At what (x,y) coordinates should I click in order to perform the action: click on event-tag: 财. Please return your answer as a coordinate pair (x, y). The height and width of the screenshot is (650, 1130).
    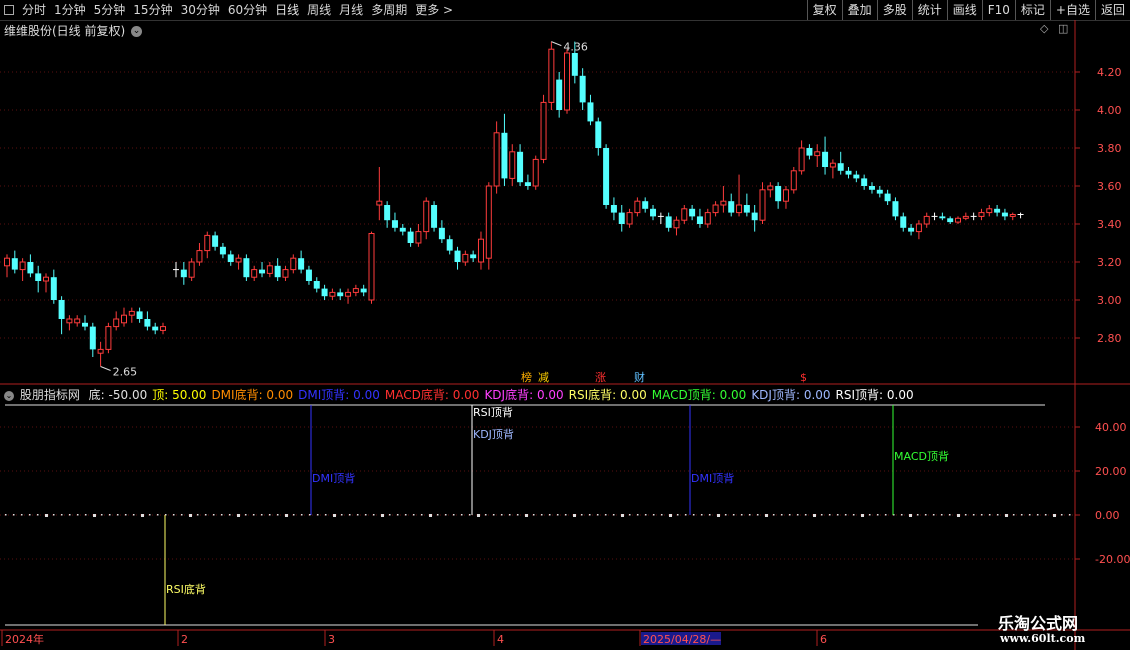
    Looking at the image, I should click on (639, 377).